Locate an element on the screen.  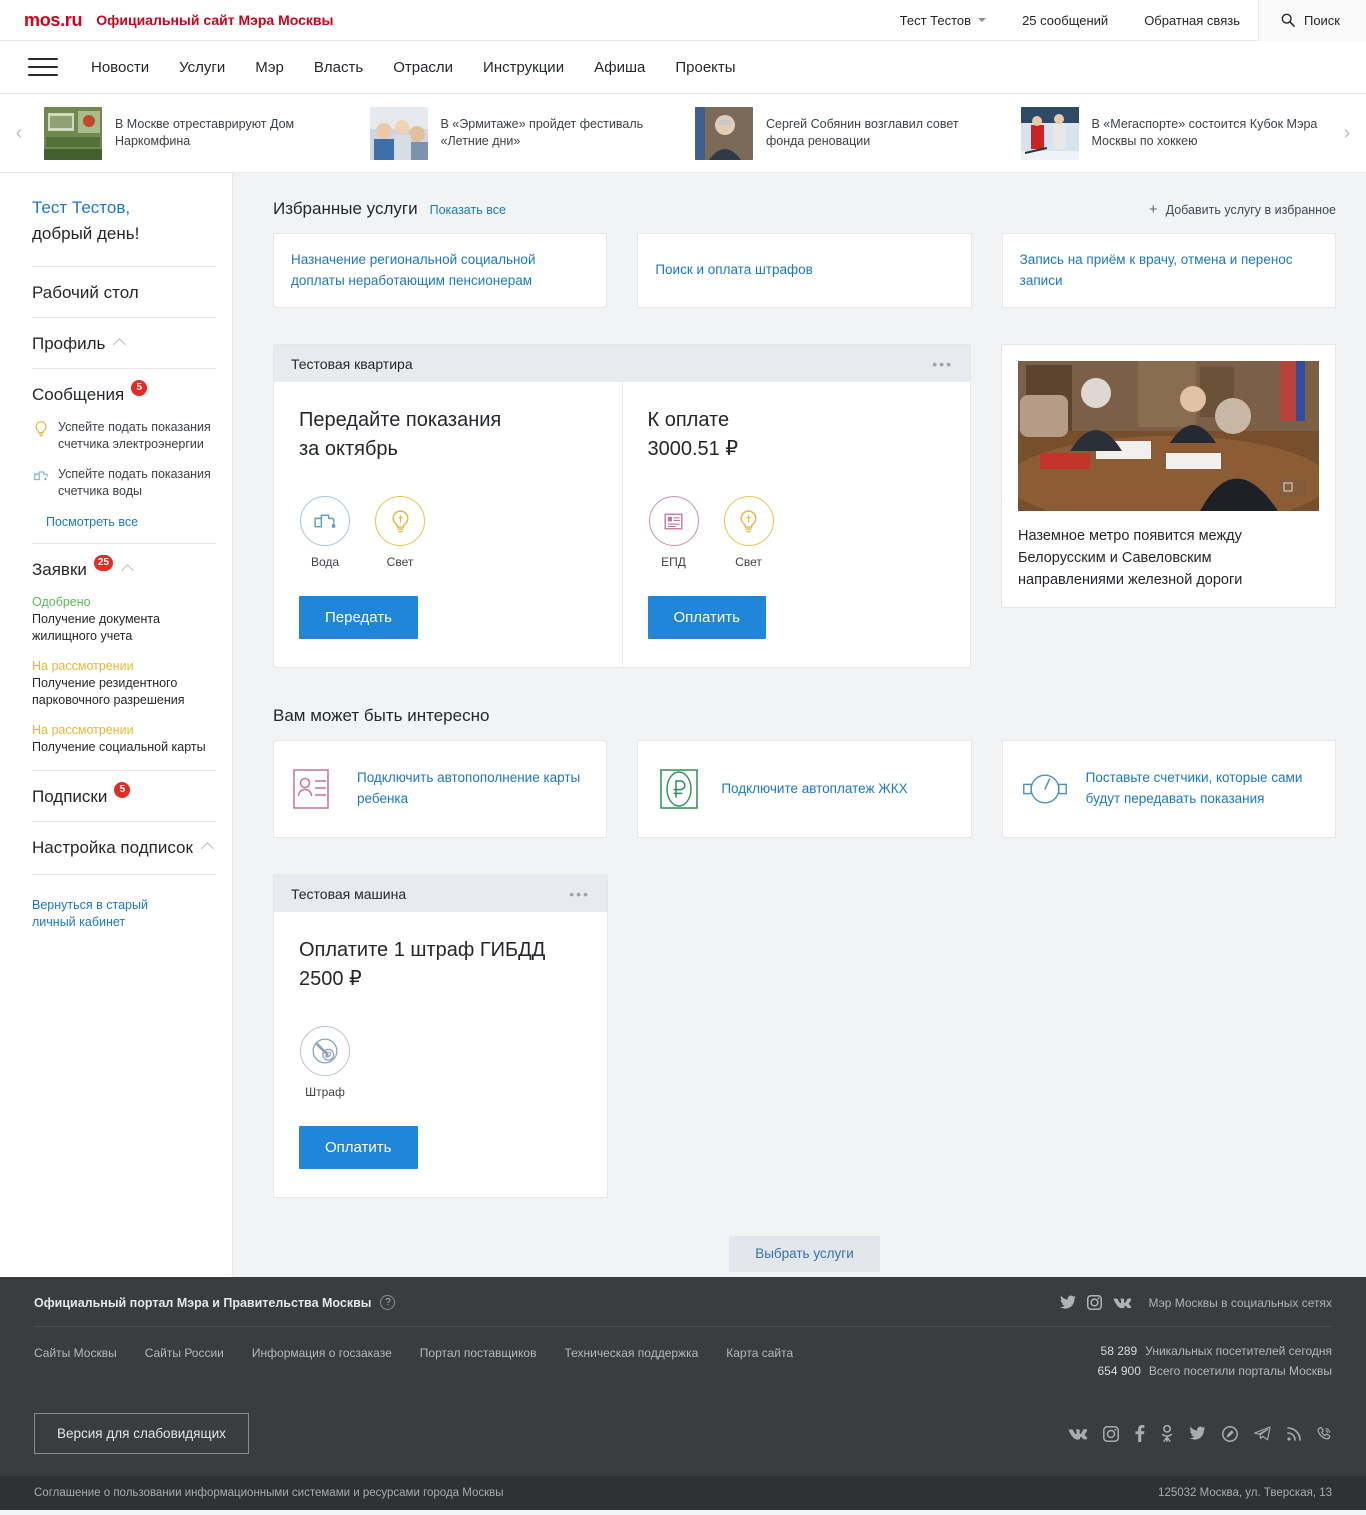
car-widget-header: Тестовая машина ••• is located at coordinates (440, 893).